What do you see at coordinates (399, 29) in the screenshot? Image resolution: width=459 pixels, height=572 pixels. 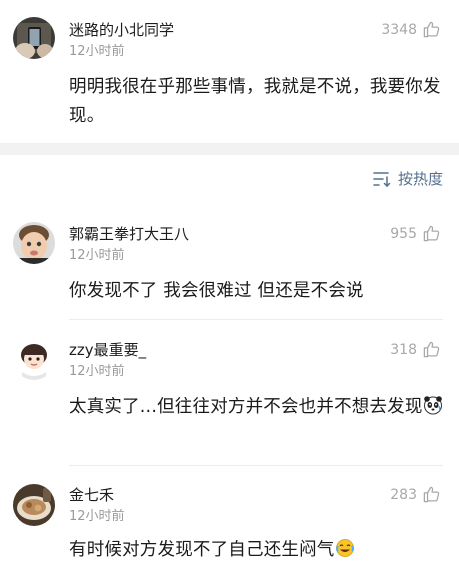 I see `like-count: 3348` at bounding box center [399, 29].